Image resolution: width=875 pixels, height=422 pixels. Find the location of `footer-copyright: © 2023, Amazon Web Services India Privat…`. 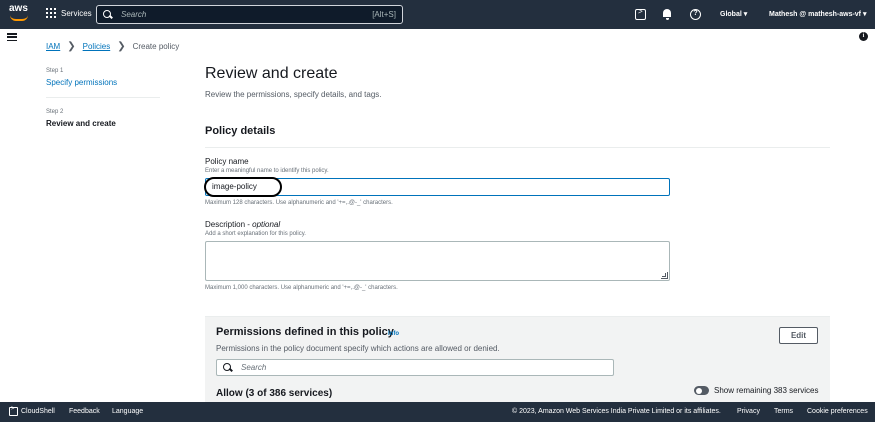

footer-copyright: © 2023, Amazon Web Services India Privat… is located at coordinates (616, 411).